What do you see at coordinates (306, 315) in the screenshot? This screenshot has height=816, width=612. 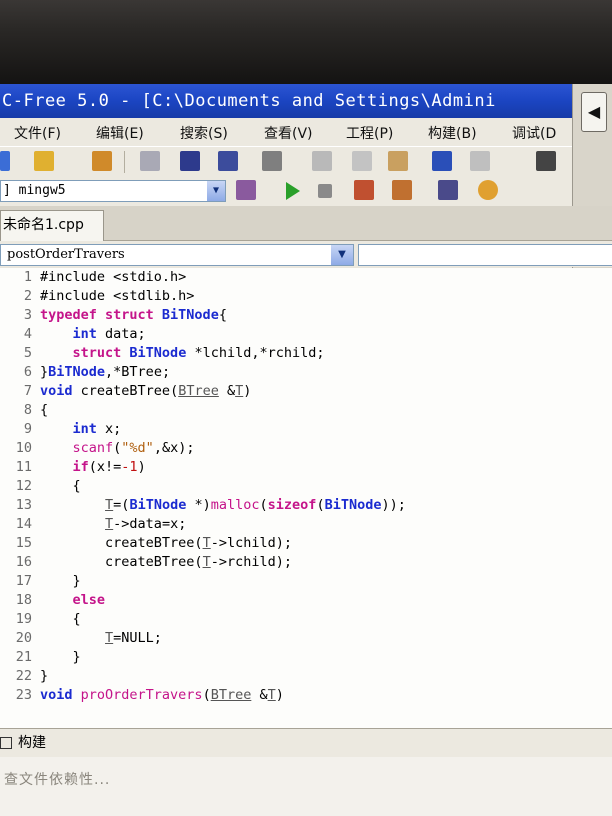 I see `code-line: 3 typedef struct BiTNode{` at bounding box center [306, 315].